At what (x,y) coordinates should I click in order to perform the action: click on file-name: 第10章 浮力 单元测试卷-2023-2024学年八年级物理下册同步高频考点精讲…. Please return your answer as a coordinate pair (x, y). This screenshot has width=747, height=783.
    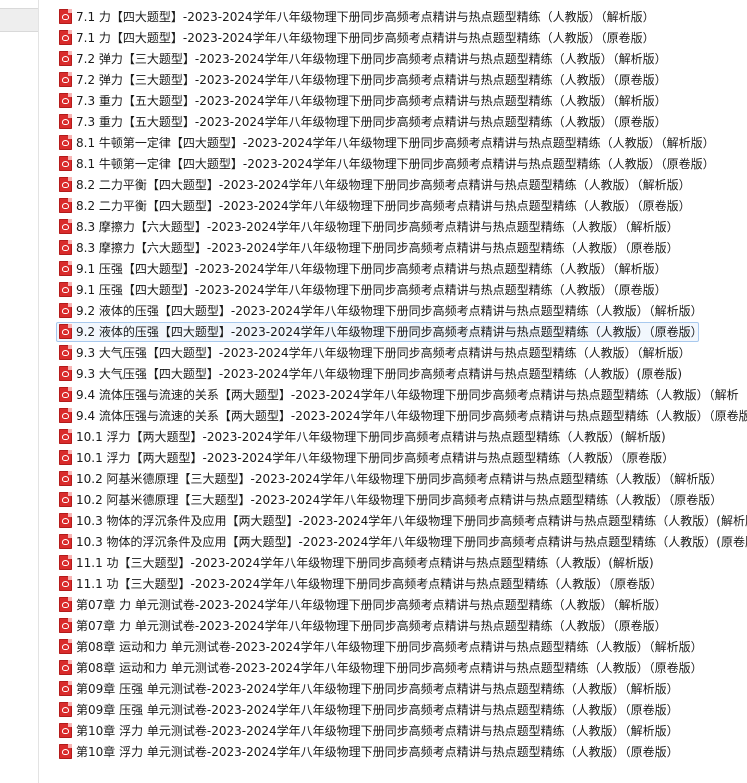
    Looking at the image, I should click on (377, 731).